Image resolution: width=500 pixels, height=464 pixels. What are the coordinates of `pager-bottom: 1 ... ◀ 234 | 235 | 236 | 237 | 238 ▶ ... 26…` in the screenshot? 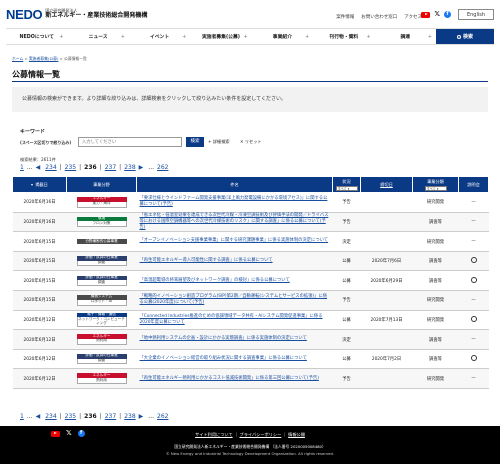 It's located at (94, 416).